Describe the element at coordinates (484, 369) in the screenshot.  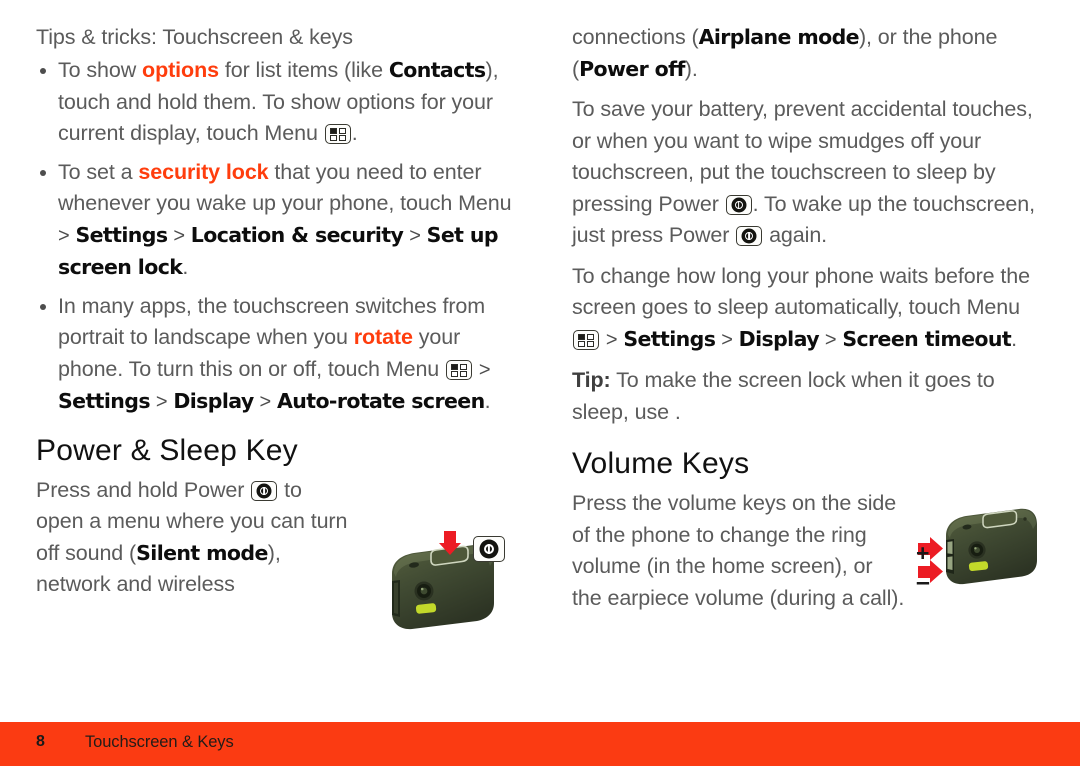
I see `bullet3-sep1: >` at that location.